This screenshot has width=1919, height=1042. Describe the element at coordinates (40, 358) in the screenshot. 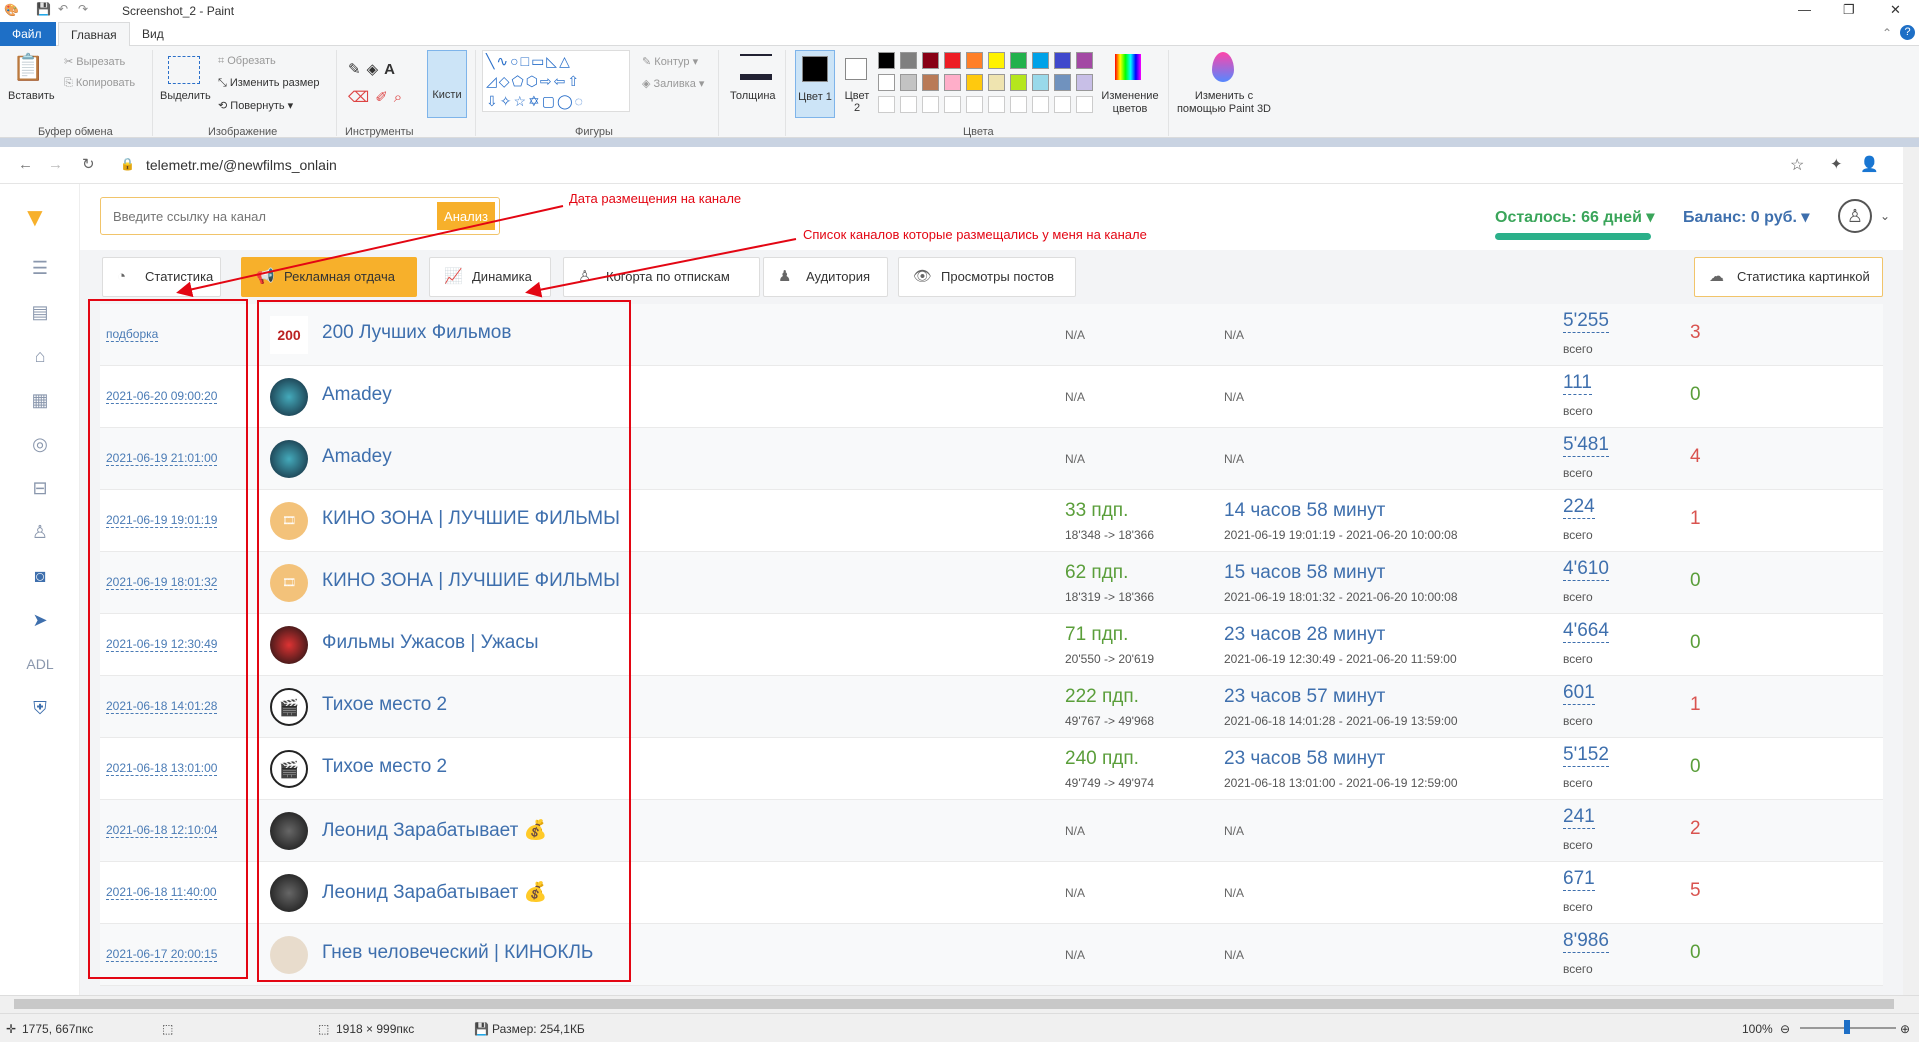

I see `sidebar-tag-icon: ⌂` at that location.